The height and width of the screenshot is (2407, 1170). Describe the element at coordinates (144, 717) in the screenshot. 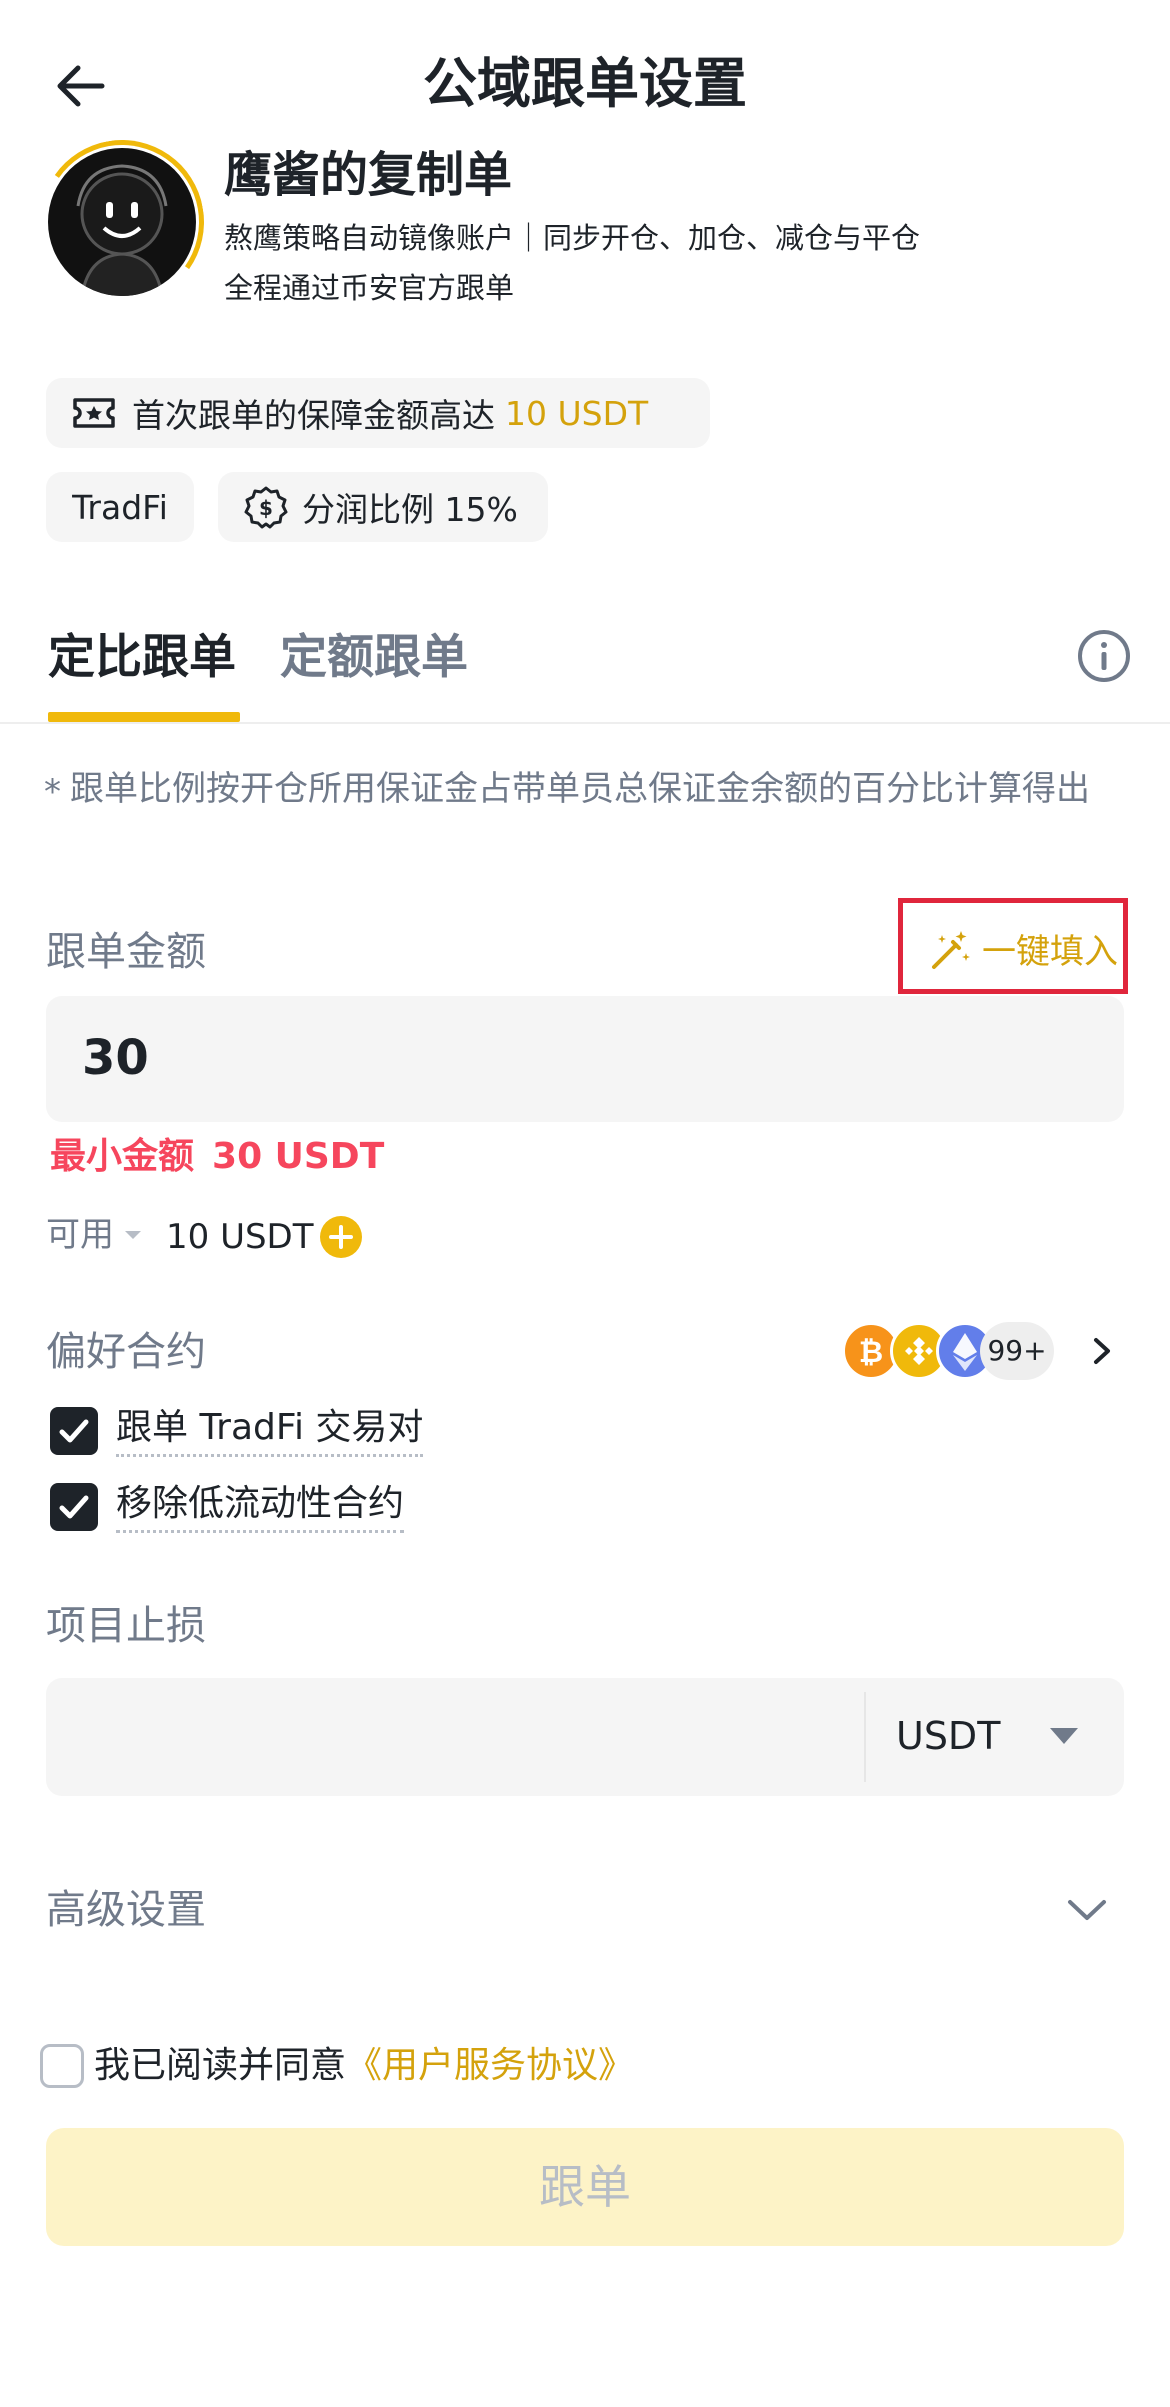

I see `active-tab-indicator` at that location.